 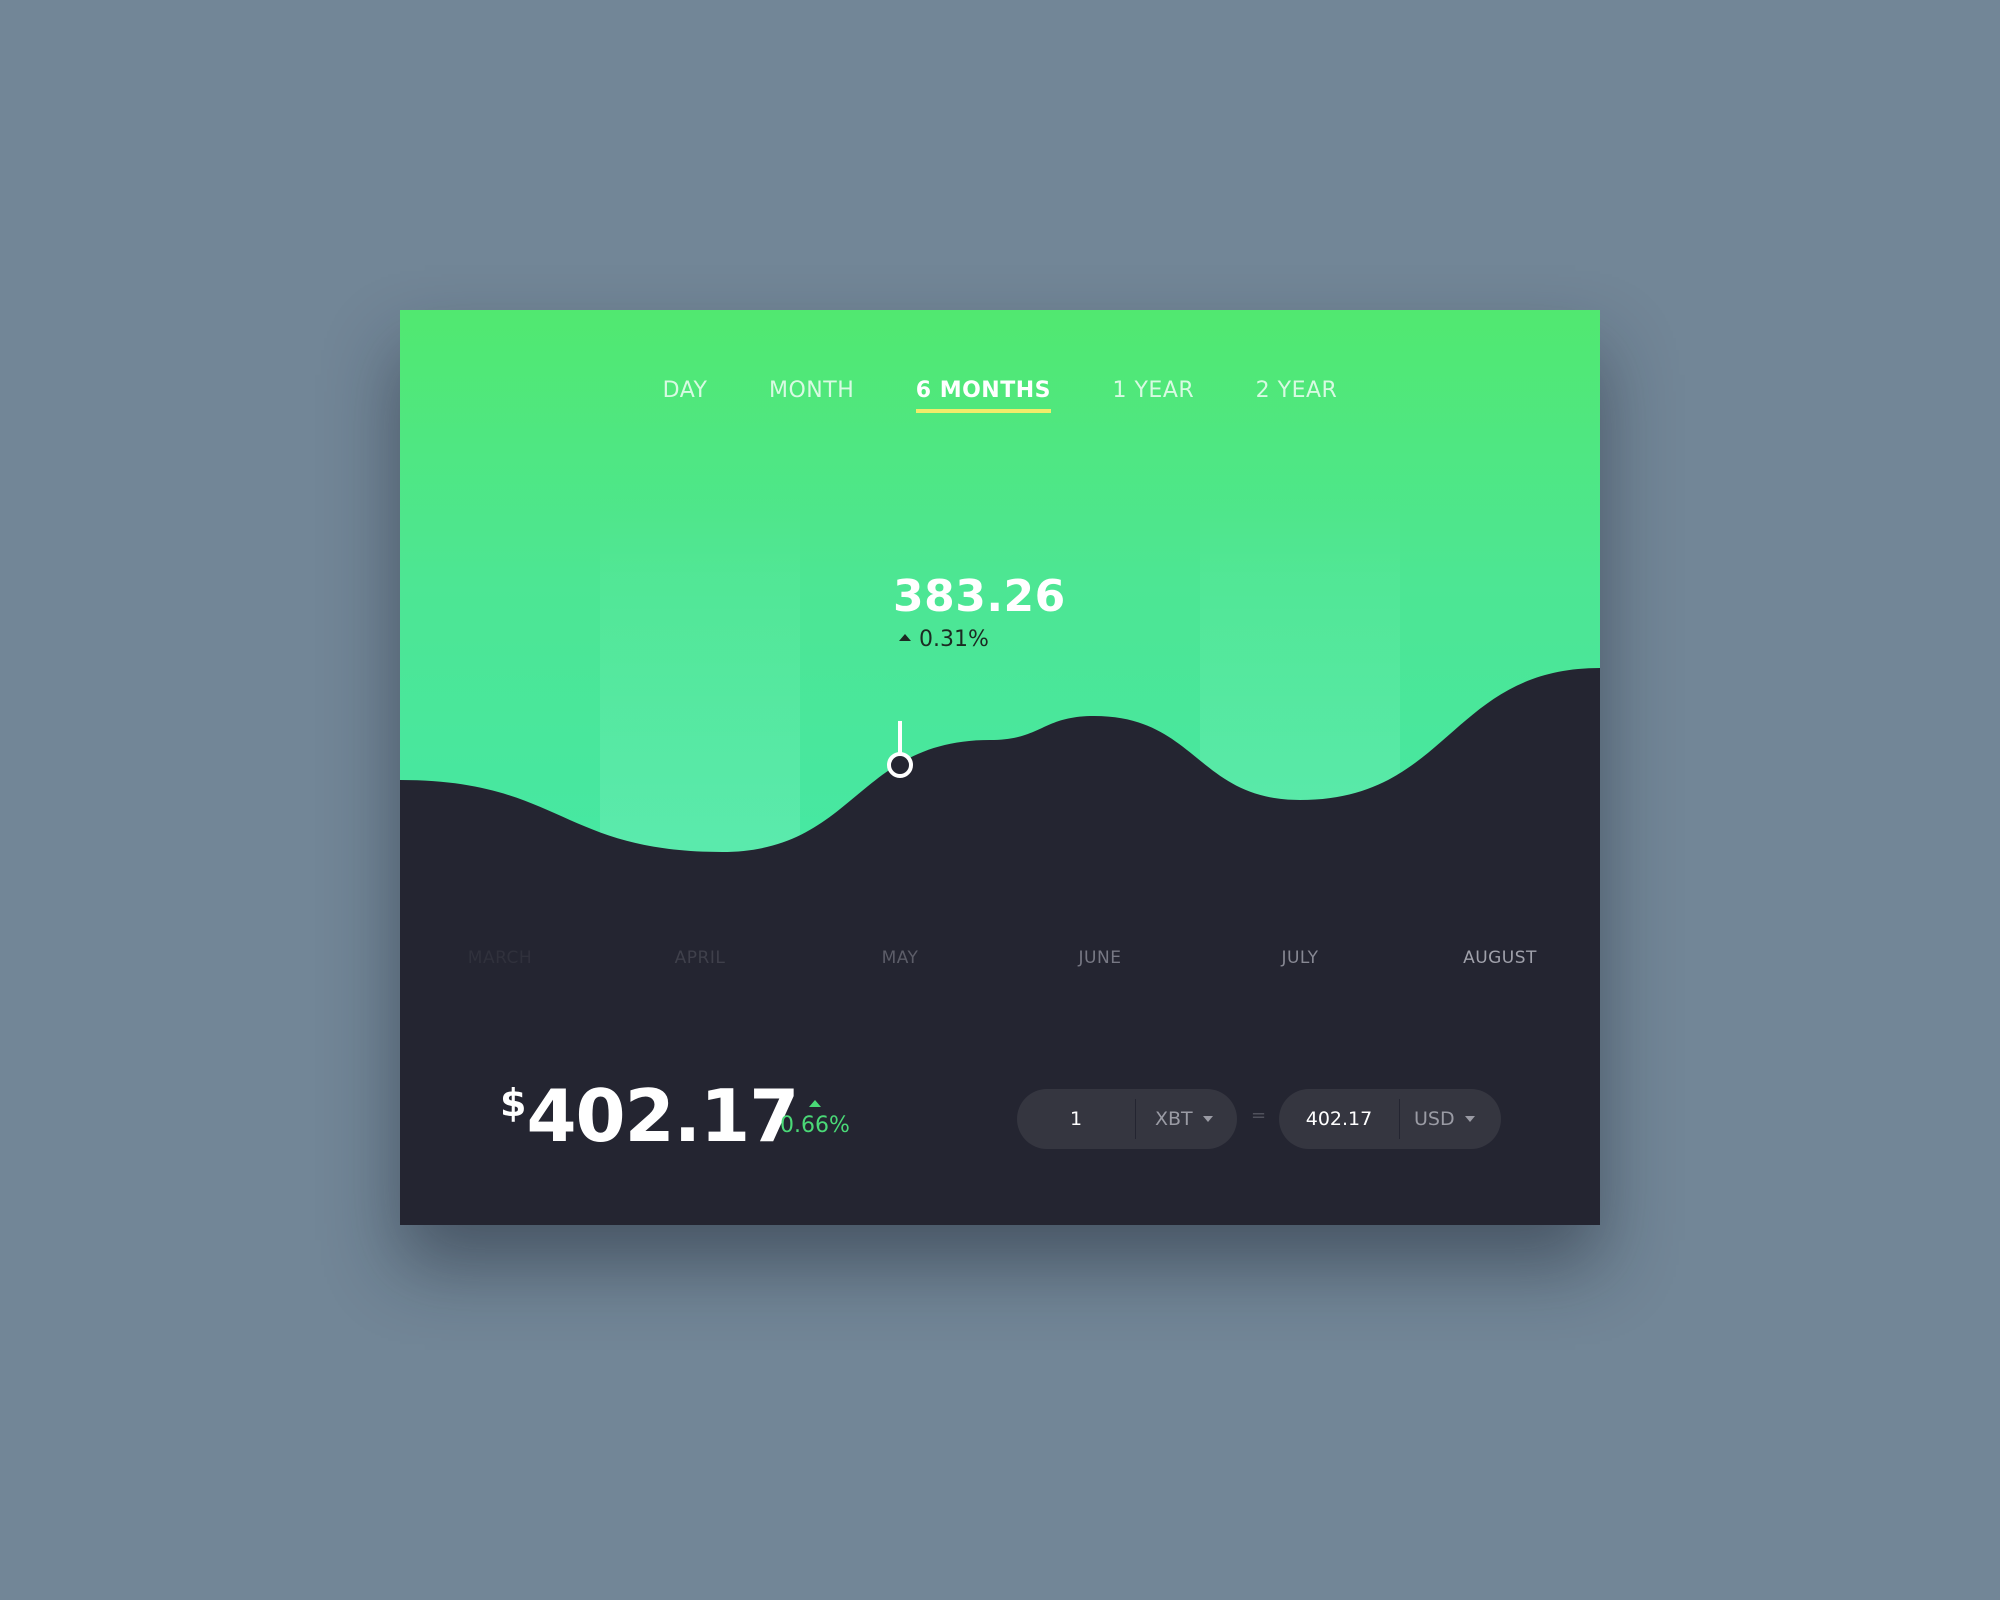 I want to click on price-value: 402.17, so click(x=662, y=1116).